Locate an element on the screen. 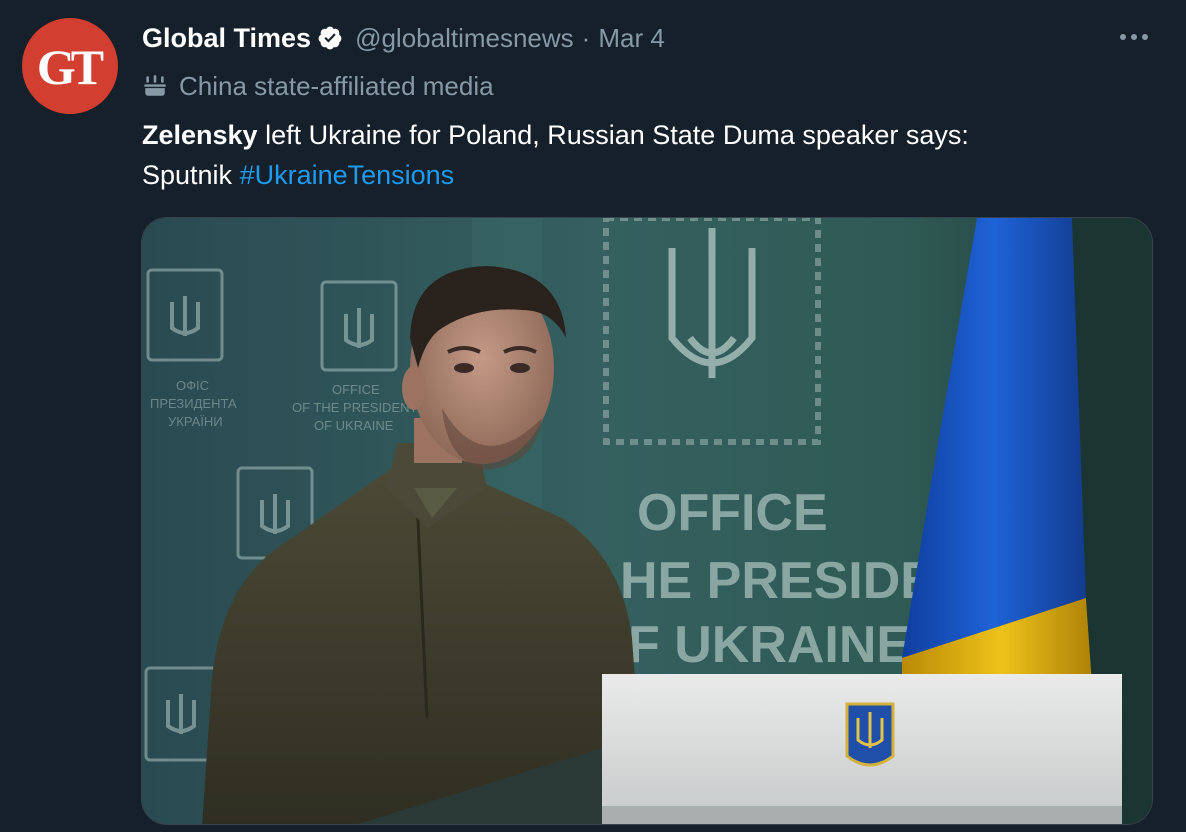  avatar: GT is located at coordinates (70, 66).